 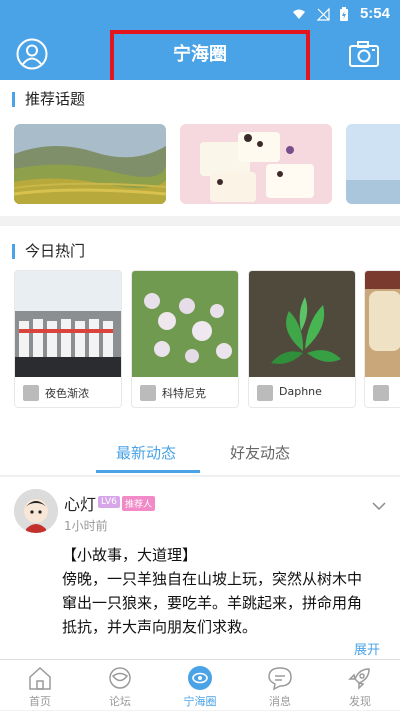 What do you see at coordinates (212, 603) in the screenshot?
I see `post-line: 窜出一只狼来，要吃羊。羊跳起来，拼命用角` at bounding box center [212, 603].